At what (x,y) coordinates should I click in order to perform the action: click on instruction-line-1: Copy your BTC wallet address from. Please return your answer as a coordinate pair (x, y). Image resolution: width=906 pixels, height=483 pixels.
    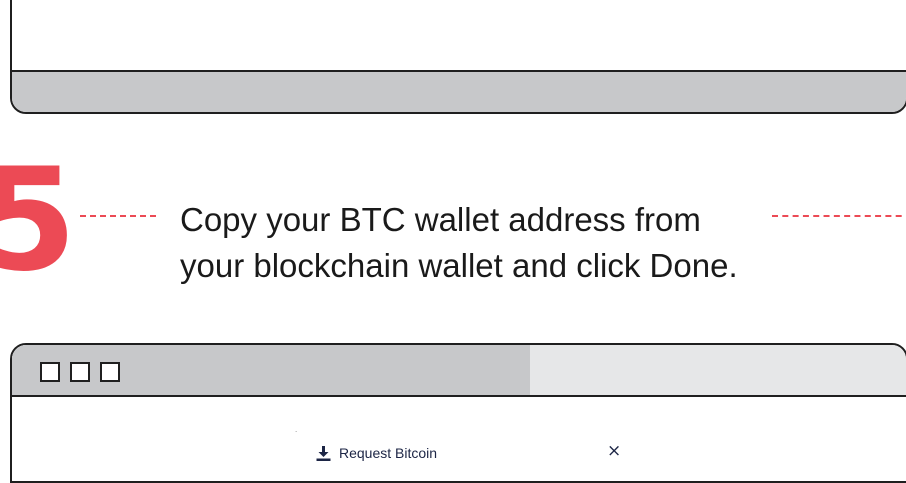
    Looking at the image, I should click on (440, 219).